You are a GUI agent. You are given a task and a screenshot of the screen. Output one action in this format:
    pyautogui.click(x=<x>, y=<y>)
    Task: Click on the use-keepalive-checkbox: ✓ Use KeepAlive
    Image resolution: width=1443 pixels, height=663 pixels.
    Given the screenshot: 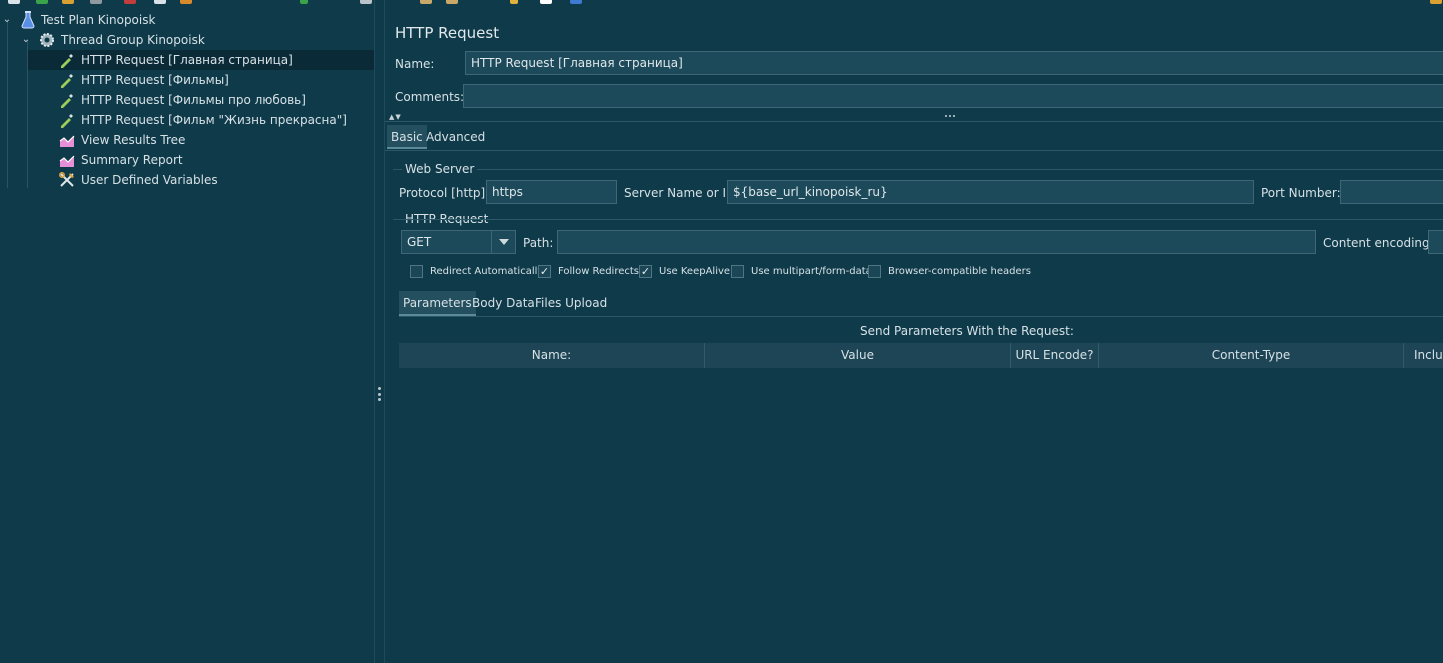 What is the action you would take?
    pyautogui.click(x=684, y=271)
    